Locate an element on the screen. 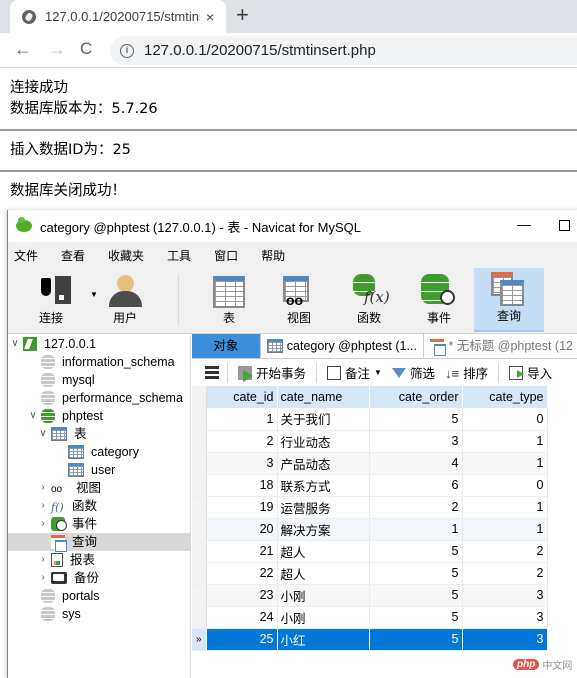 The width and height of the screenshot is (577, 678). cell-cate-id: 19 is located at coordinates (242, 507).